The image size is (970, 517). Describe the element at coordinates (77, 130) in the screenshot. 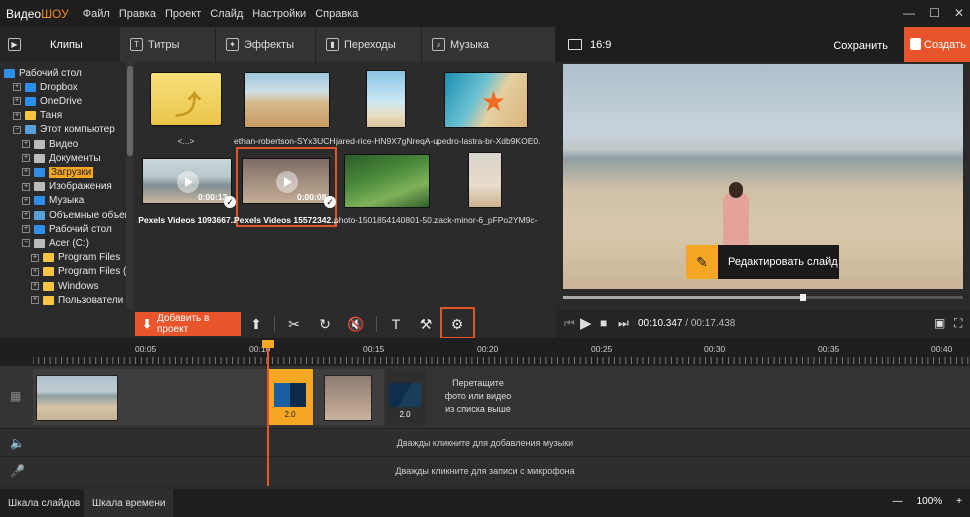

I see `tree-item-label: Этот компьютер` at that location.